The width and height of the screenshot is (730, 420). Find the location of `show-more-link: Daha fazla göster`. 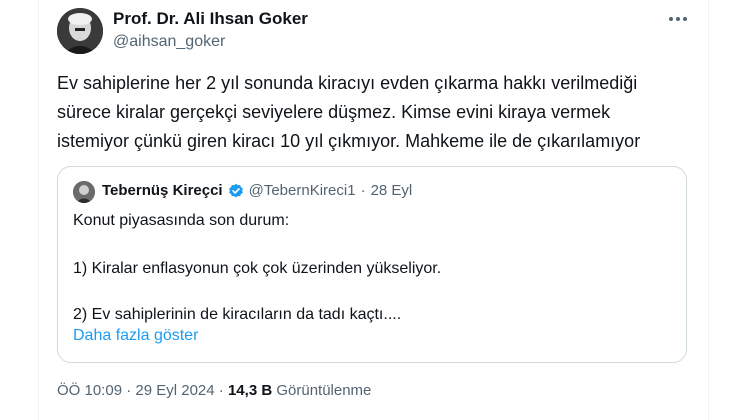

show-more-link: Daha fazla göster is located at coordinates (135, 336).